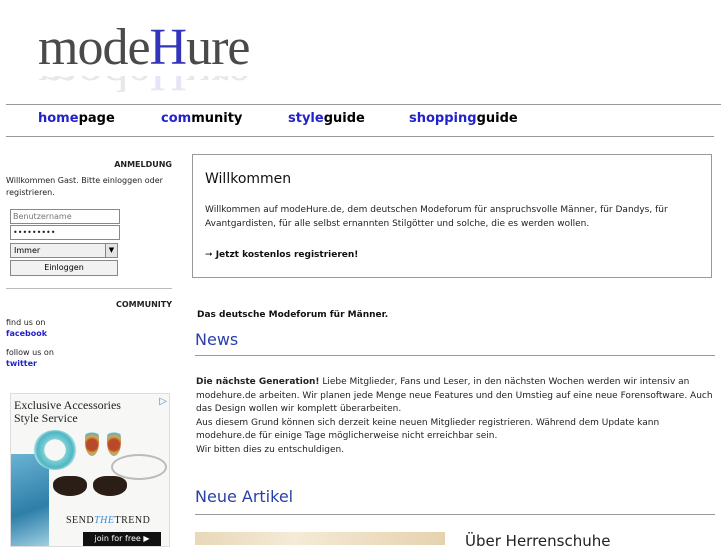  I want to click on remember-login-value: Immer, so click(27, 250).